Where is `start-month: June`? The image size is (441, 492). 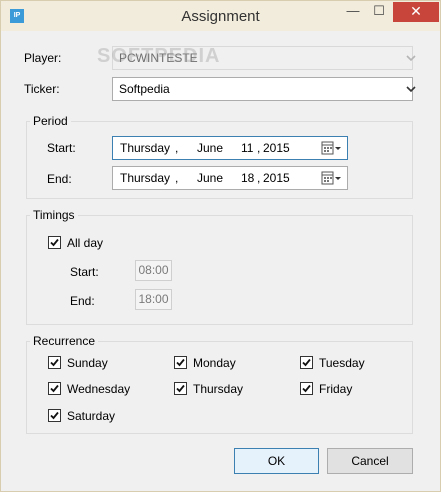 start-month: June is located at coordinates (210, 148).